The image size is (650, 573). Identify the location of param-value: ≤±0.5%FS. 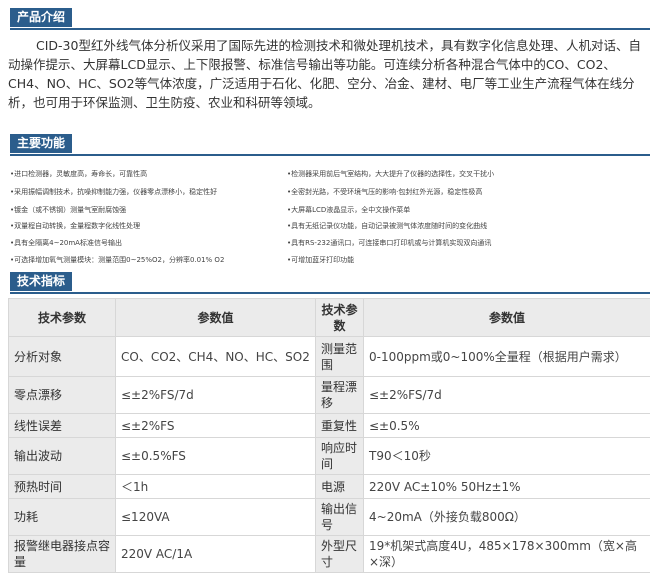
(216, 456).